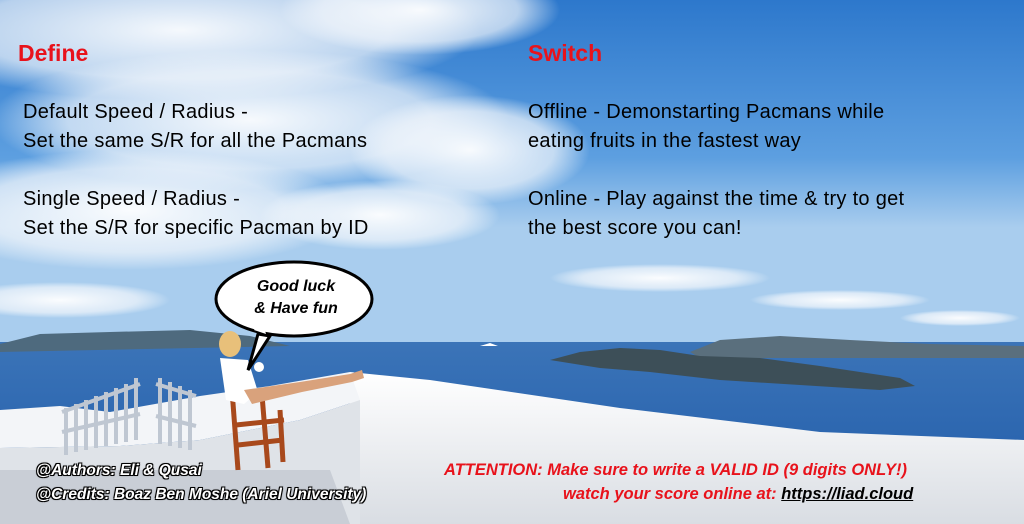 This screenshot has width=1024, height=524. Describe the element at coordinates (195, 141) in the screenshot. I see `default-speed-radius-desc: Set the same S/R for all the Pacmans` at that location.